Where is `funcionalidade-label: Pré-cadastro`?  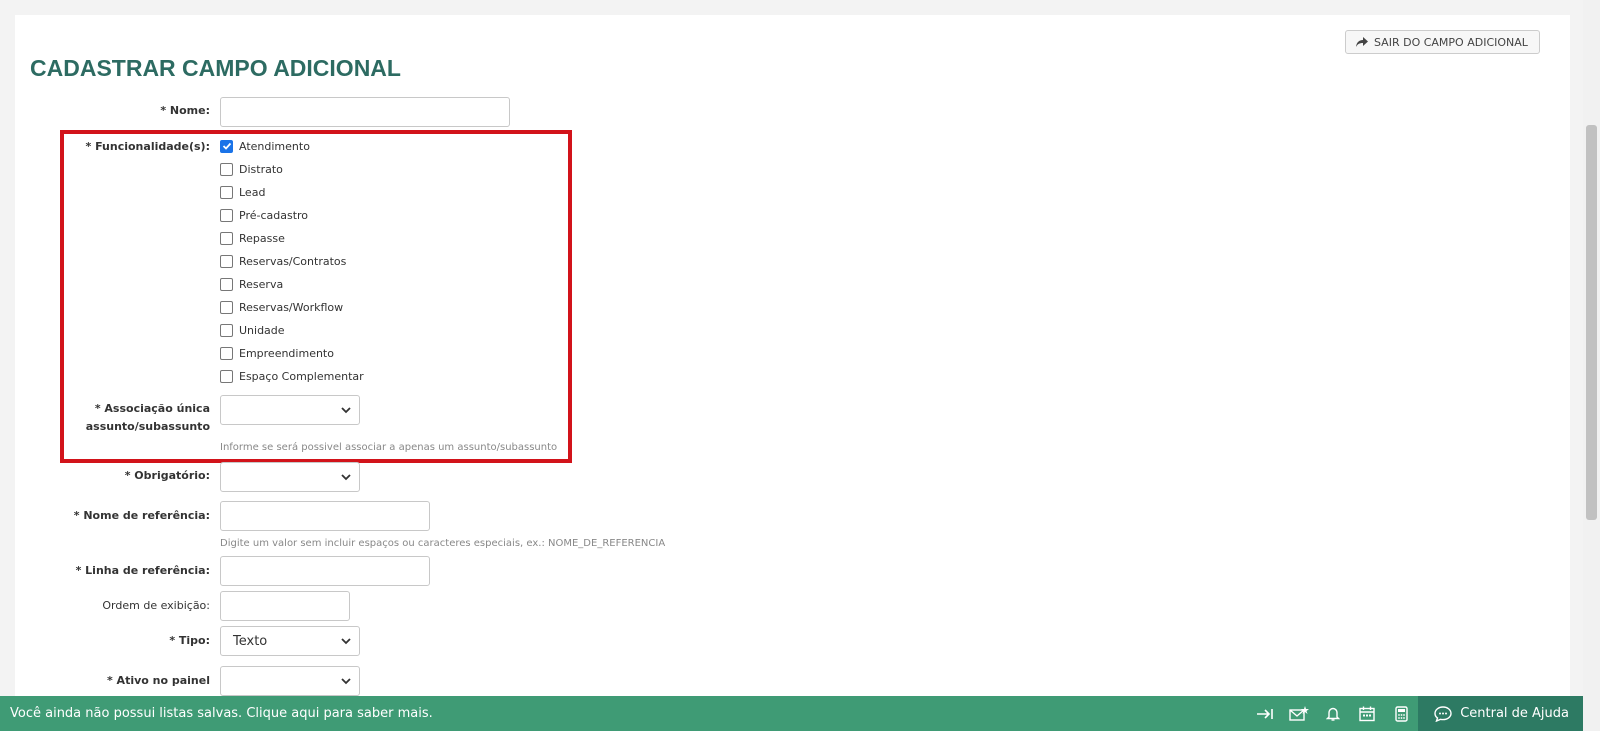
funcionalidade-label: Pré-cadastro is located at coordinates (274, 215).